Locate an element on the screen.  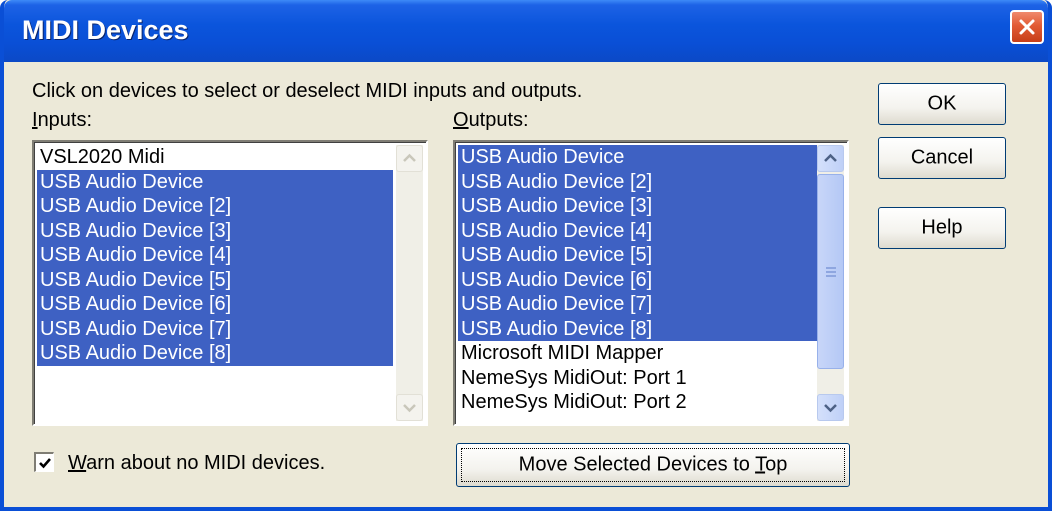
warn-label-rest: arn about no MIDI devices. is located at coordinates (206, 463).